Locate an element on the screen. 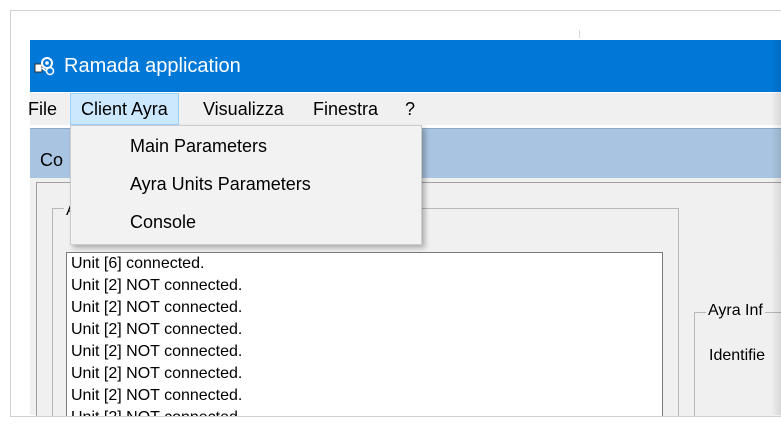  menu-item-main-parameters: Main Parameters is located at coordinates (198, 146).